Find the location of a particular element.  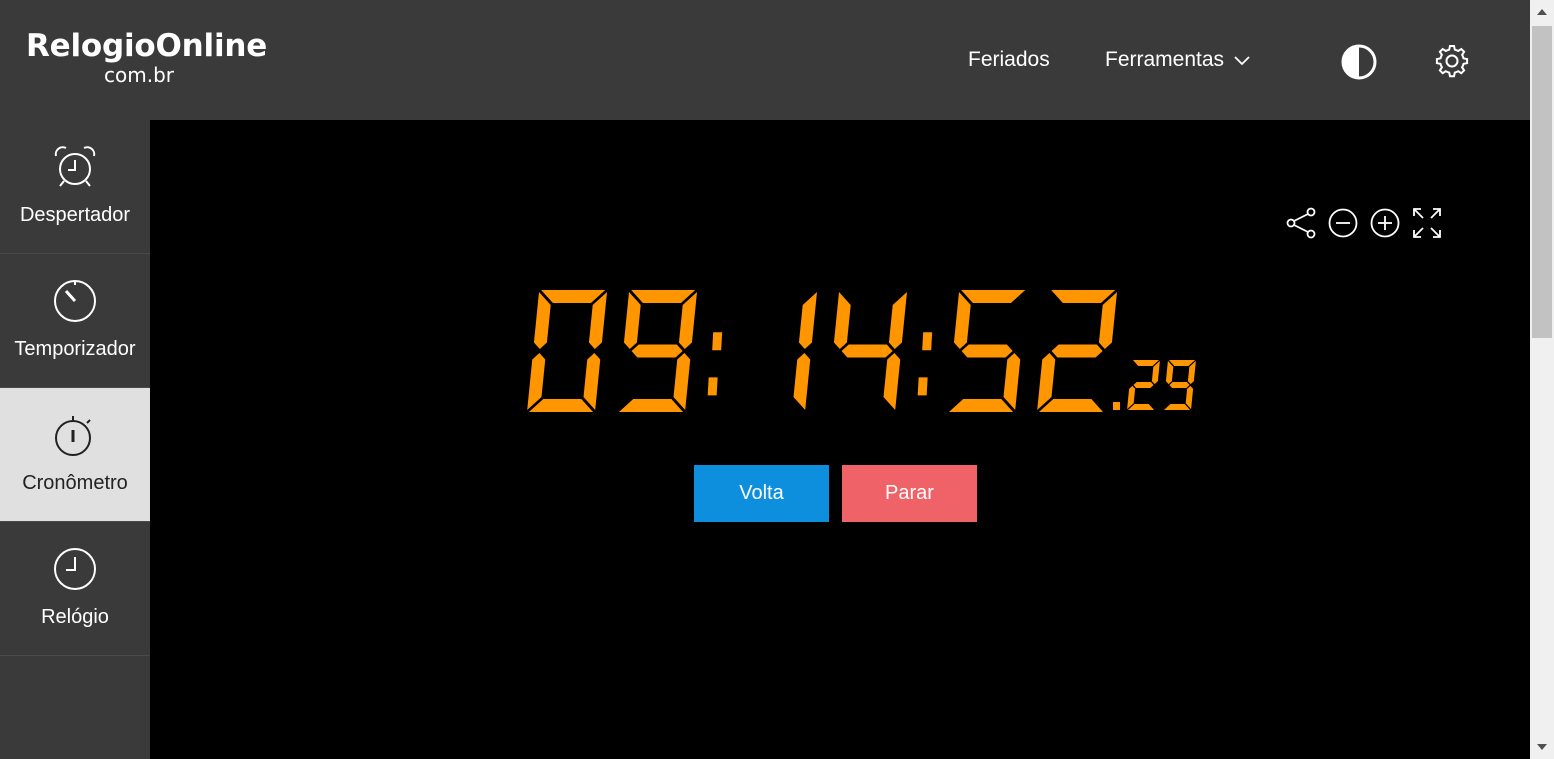

stopwatch-icon is located at coordinates (73, 436).